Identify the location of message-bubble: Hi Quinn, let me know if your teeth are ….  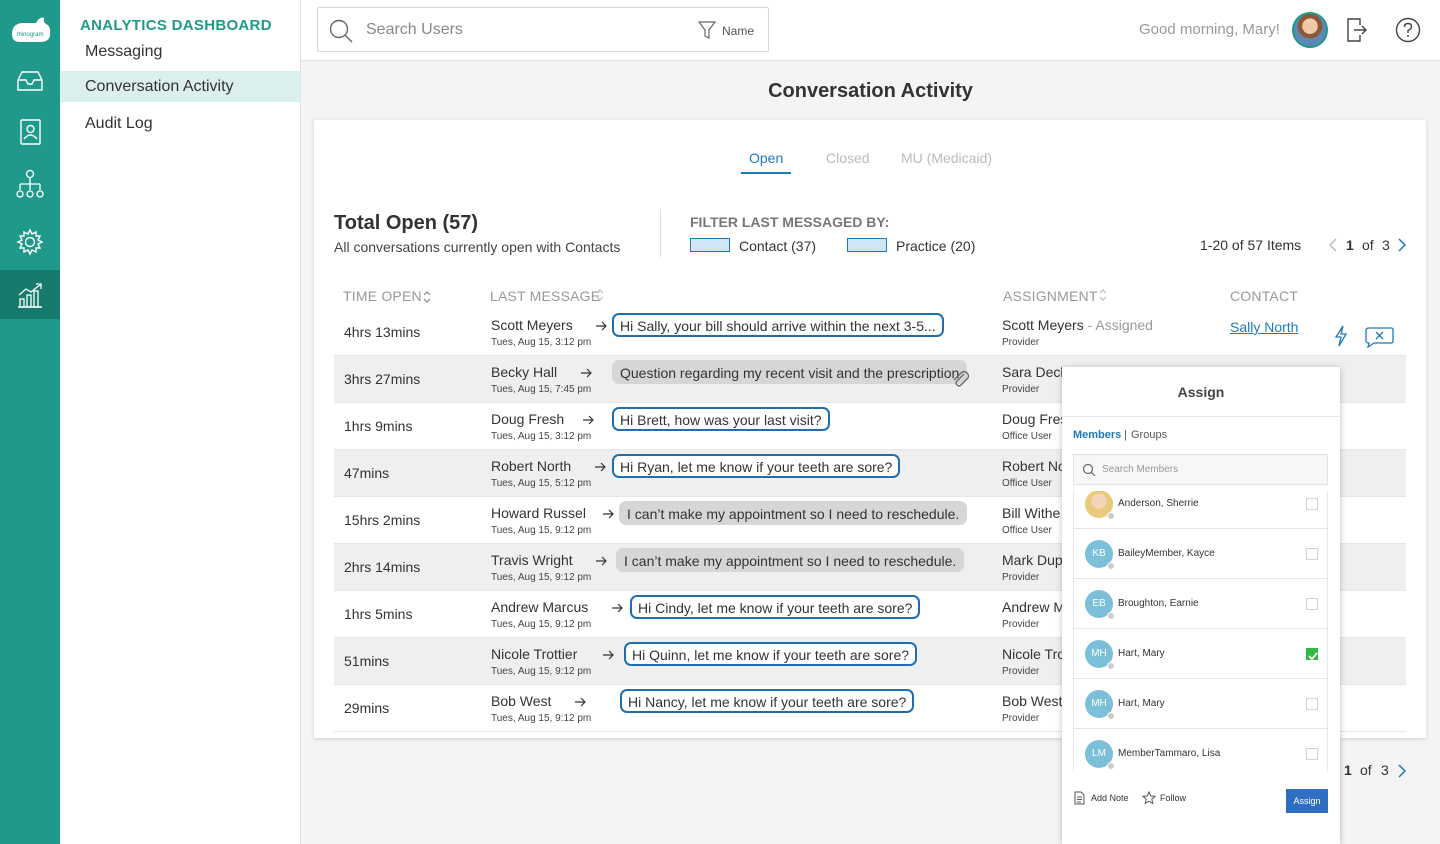
(771, 654).